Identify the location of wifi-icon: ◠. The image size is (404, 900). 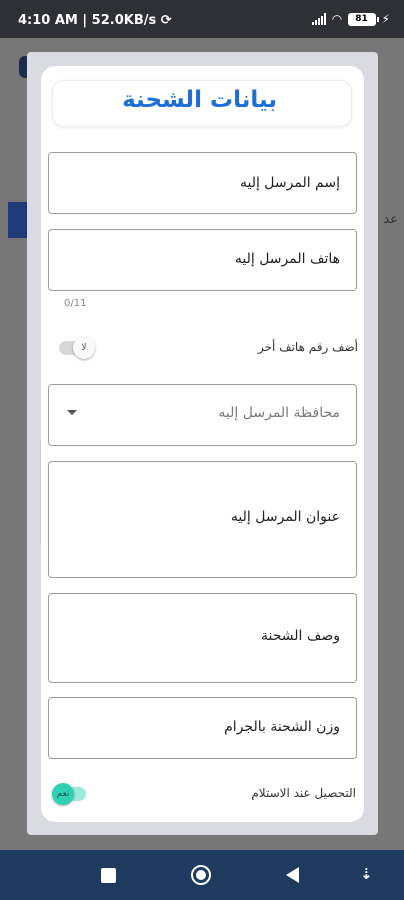
(337, 19).